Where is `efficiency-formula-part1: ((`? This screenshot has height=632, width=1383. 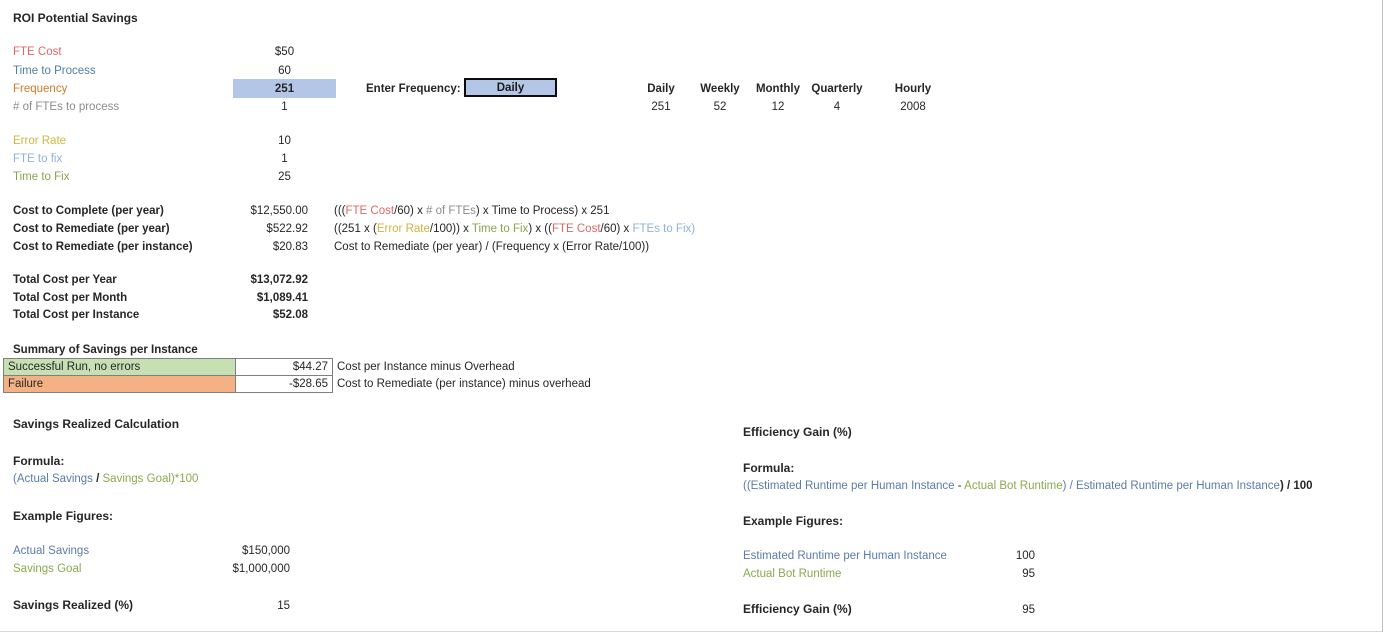 efficiency-formula-part1: (( is located at coordinates (747, 486).